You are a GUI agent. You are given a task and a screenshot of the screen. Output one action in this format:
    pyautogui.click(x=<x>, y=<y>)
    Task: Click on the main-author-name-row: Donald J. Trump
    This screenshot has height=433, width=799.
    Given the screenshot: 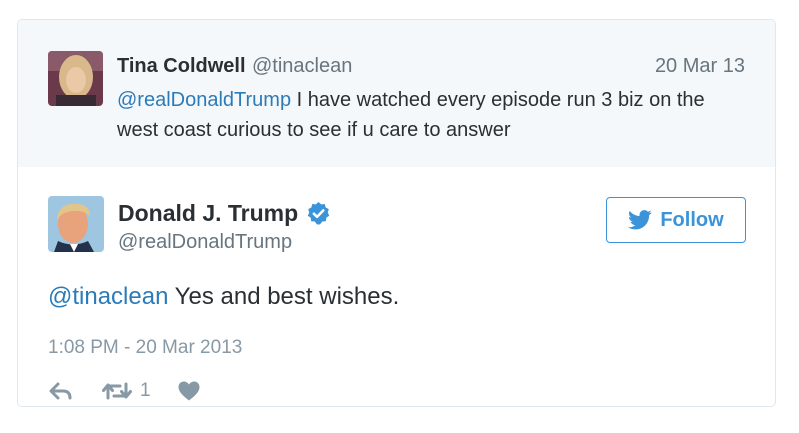 What is the action you would take?
    pyautogui.click(x=224, y=213)
    